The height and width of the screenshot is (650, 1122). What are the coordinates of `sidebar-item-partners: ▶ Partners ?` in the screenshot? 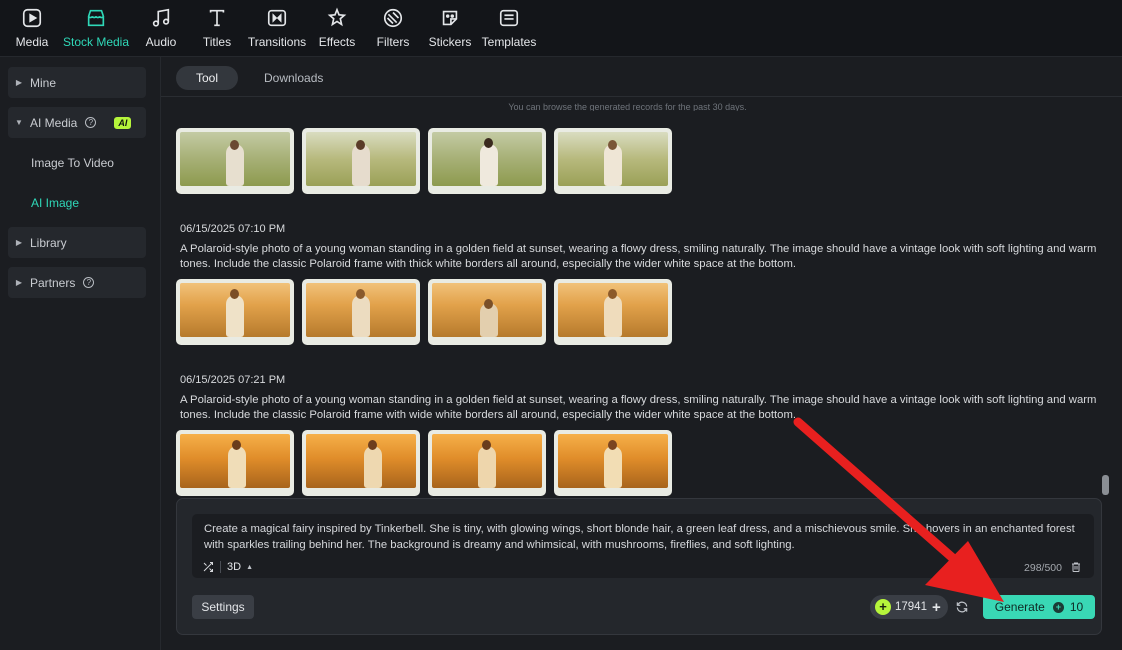 It's located at (77, 282).